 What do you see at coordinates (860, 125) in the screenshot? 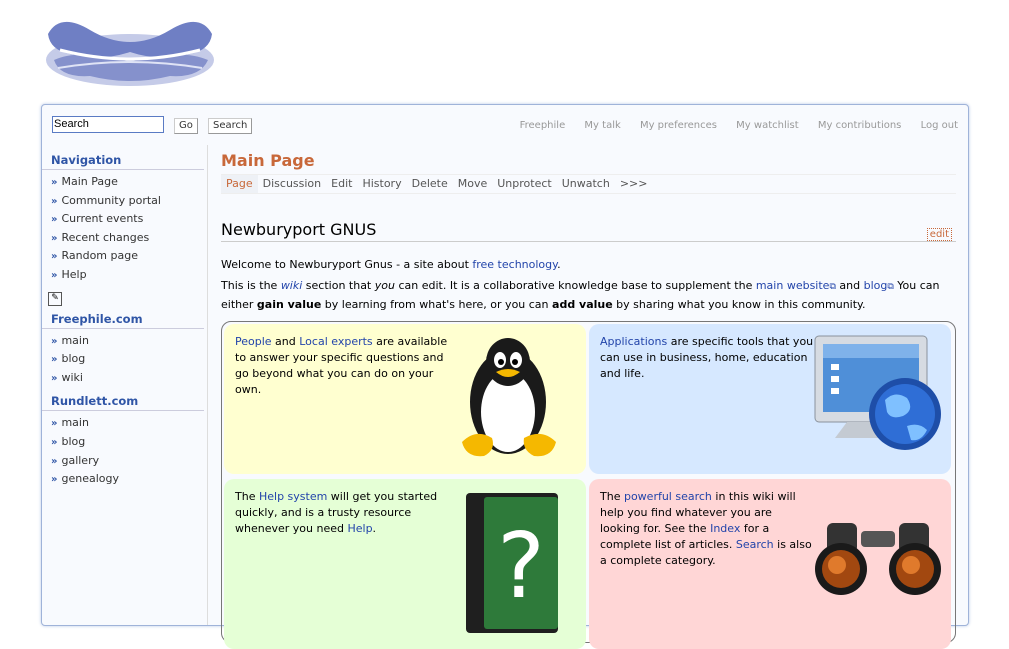
I see `personal-link-my-contributions: My contributions` at bounding box center [860, 125].